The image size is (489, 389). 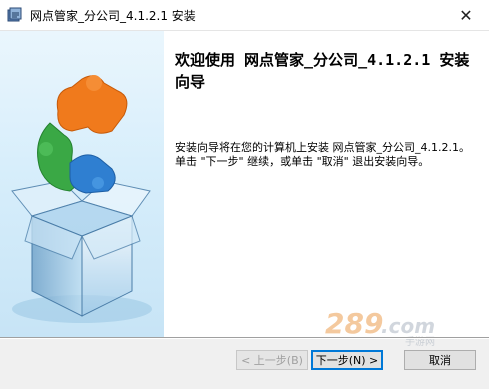 What do you see at coordinates (244, 15) in the screenshot?
I see `title-bar: 网点管家_分公司_4.1.2.1 安装 ✕` at bounding box center [244, 15].